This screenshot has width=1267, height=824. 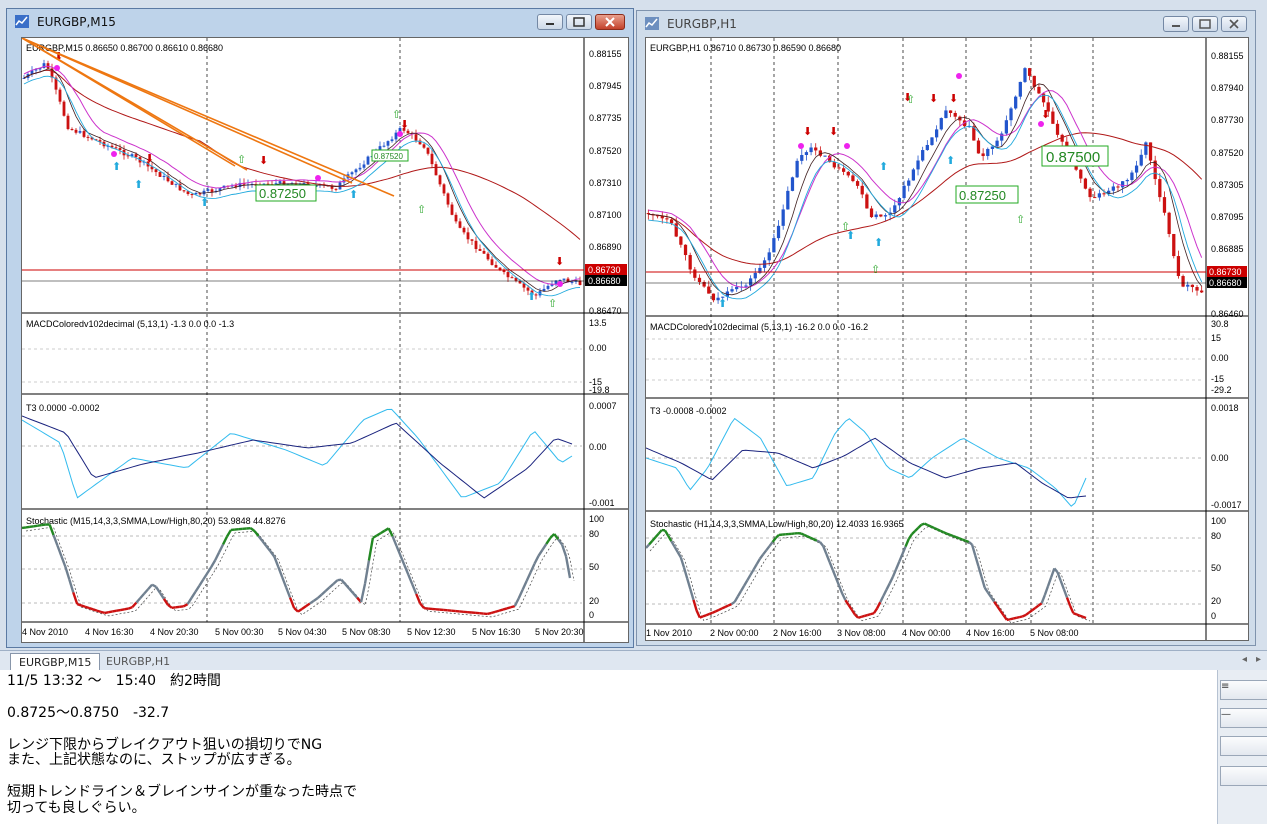 What do you see at coordinates (1220, 358) in the screenshot?
I see `macd-level: 0.00` at bounding box center [1220, 358].